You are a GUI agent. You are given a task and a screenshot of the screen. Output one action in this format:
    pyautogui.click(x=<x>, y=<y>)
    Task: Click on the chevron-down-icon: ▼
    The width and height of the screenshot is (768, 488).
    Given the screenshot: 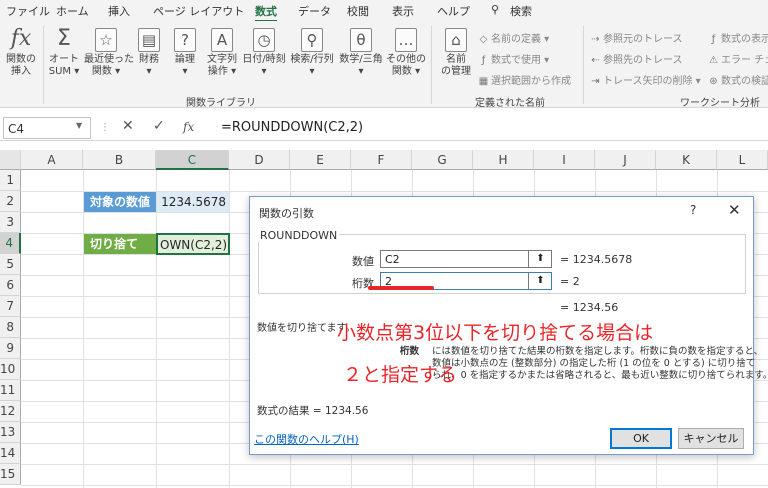 What is the action you would take?
    pyautogui.click(x=79, y=125)
    